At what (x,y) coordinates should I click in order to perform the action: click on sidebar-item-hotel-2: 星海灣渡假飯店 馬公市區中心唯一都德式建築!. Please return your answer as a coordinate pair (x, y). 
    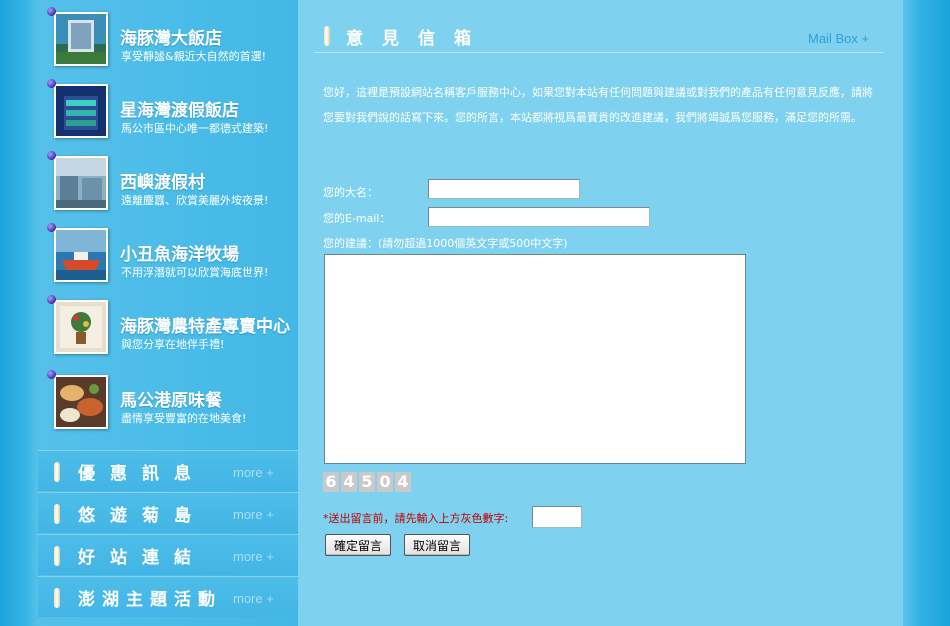
    Looking at the image, I should click on (168, 108).